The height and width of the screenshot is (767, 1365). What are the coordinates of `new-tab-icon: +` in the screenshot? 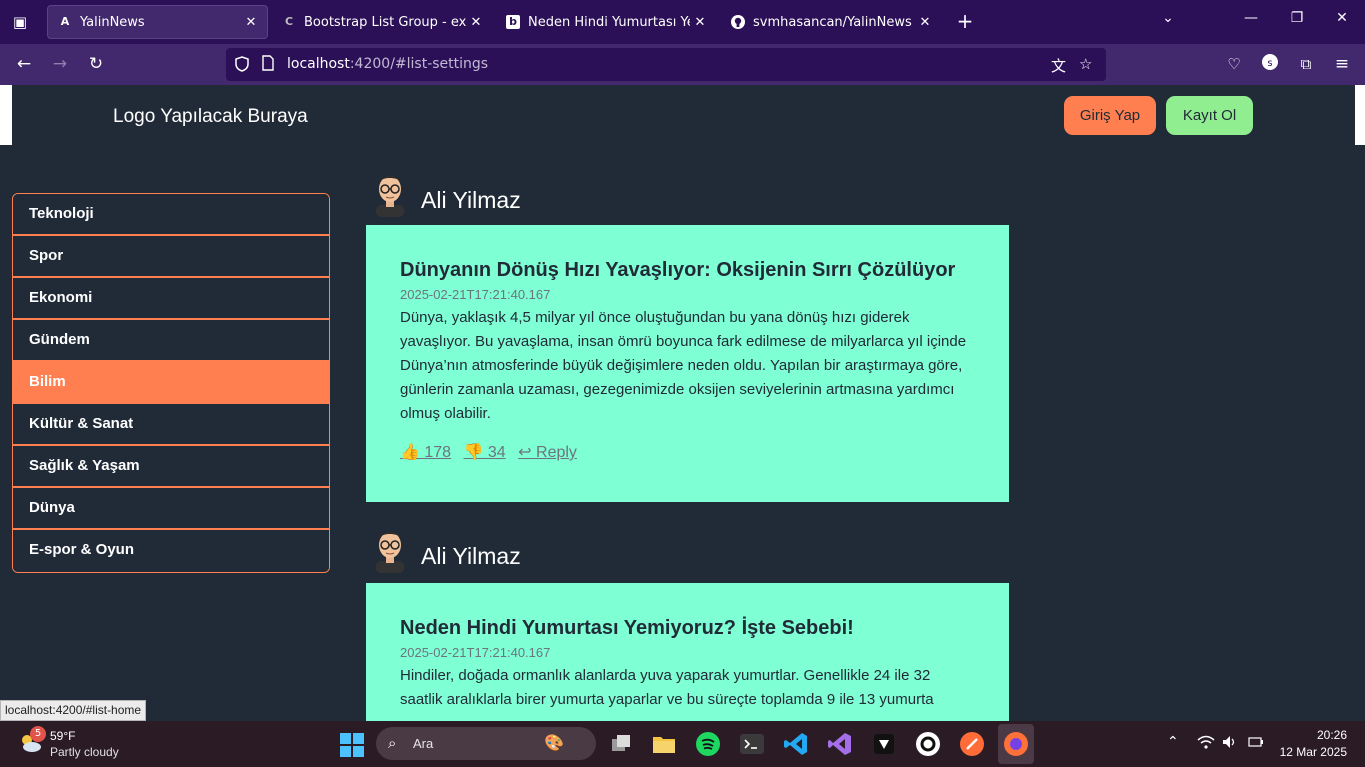 It's located at (965, 22).